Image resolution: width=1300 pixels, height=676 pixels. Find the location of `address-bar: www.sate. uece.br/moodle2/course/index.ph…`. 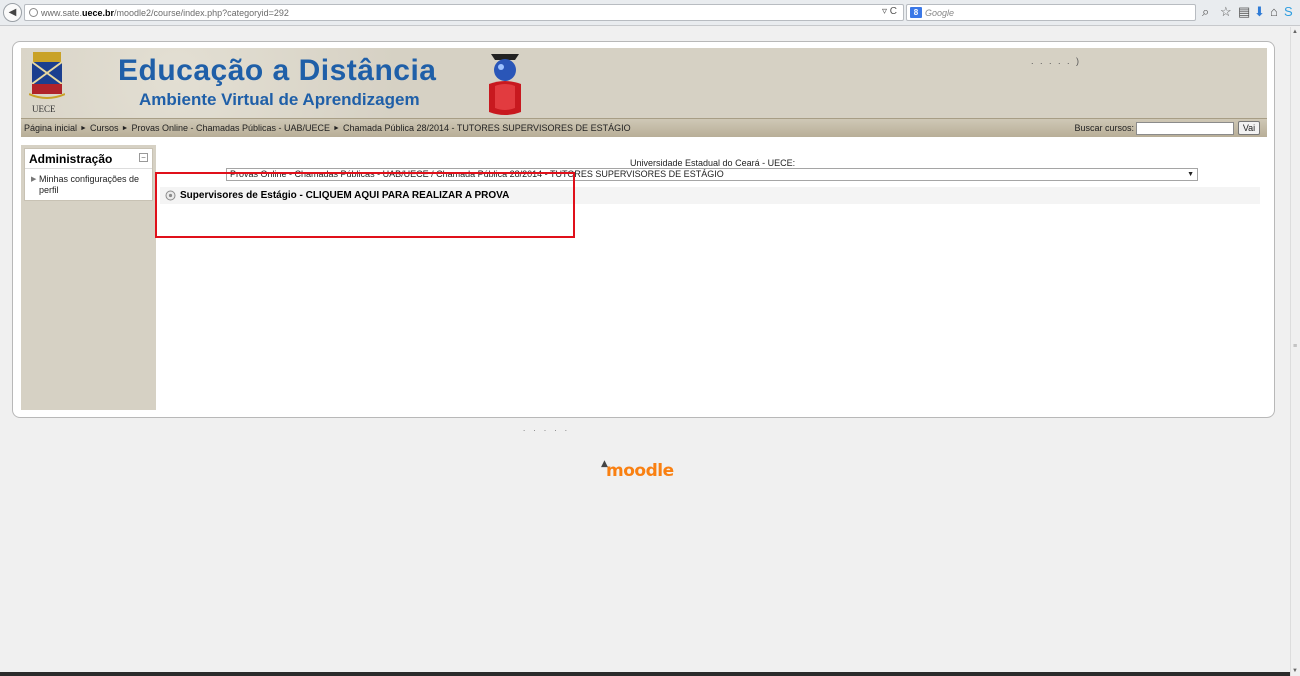

address-bar: www.sate. uece.br/moodle2/course/index.ph… is located at coordinates (464, 12).